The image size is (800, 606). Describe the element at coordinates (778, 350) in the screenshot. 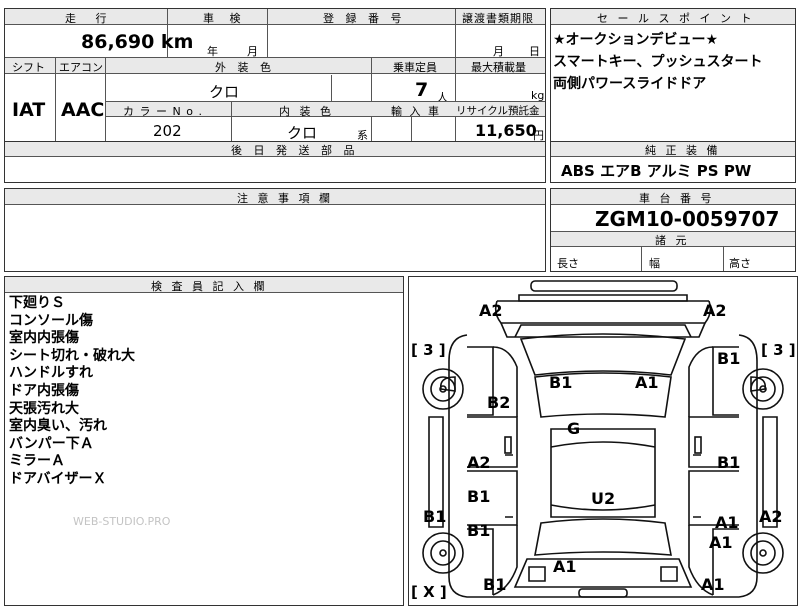

I see `bracket-right-top: [ 3 ]` at that location.